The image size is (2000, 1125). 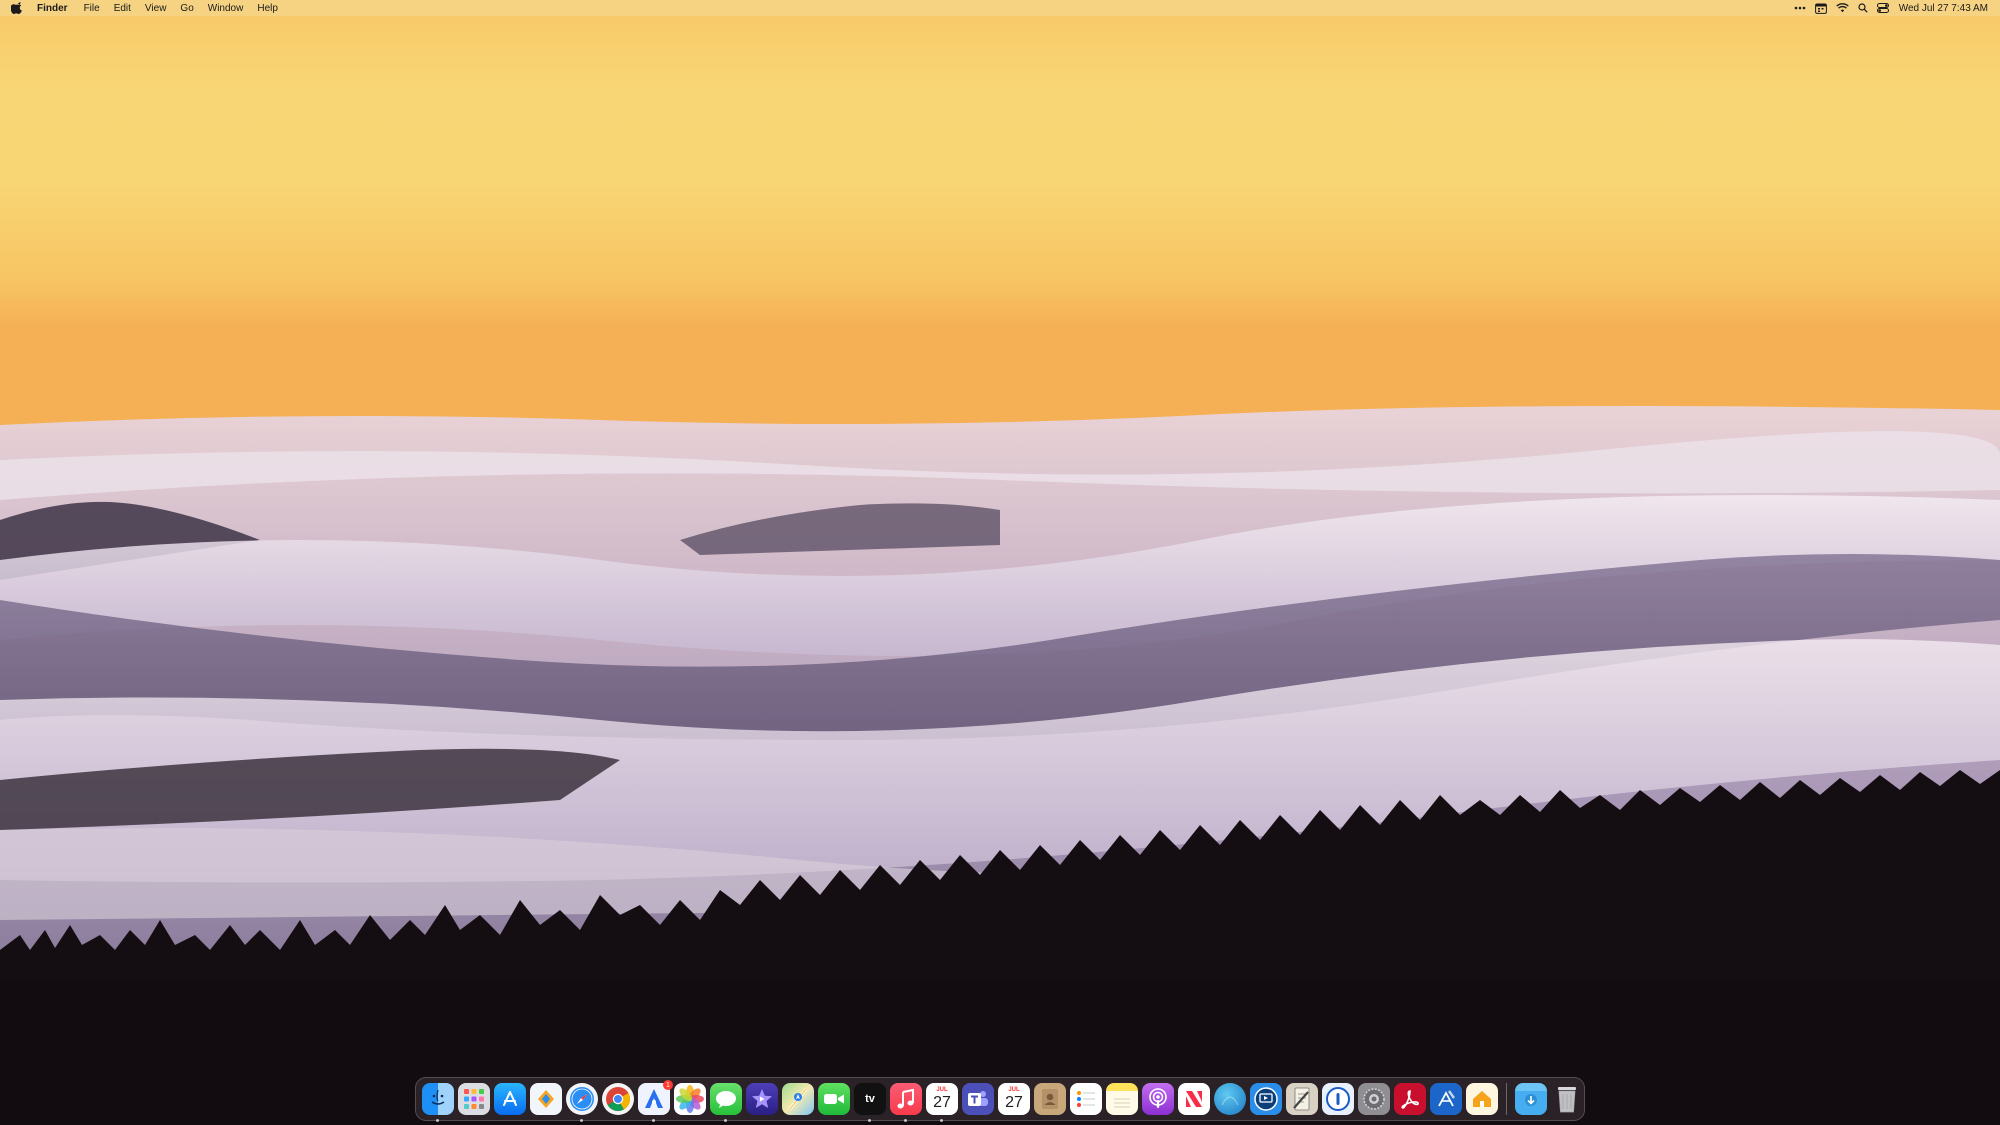 I want to click on dock-trash-icon, so click(x=1567, y=1099).